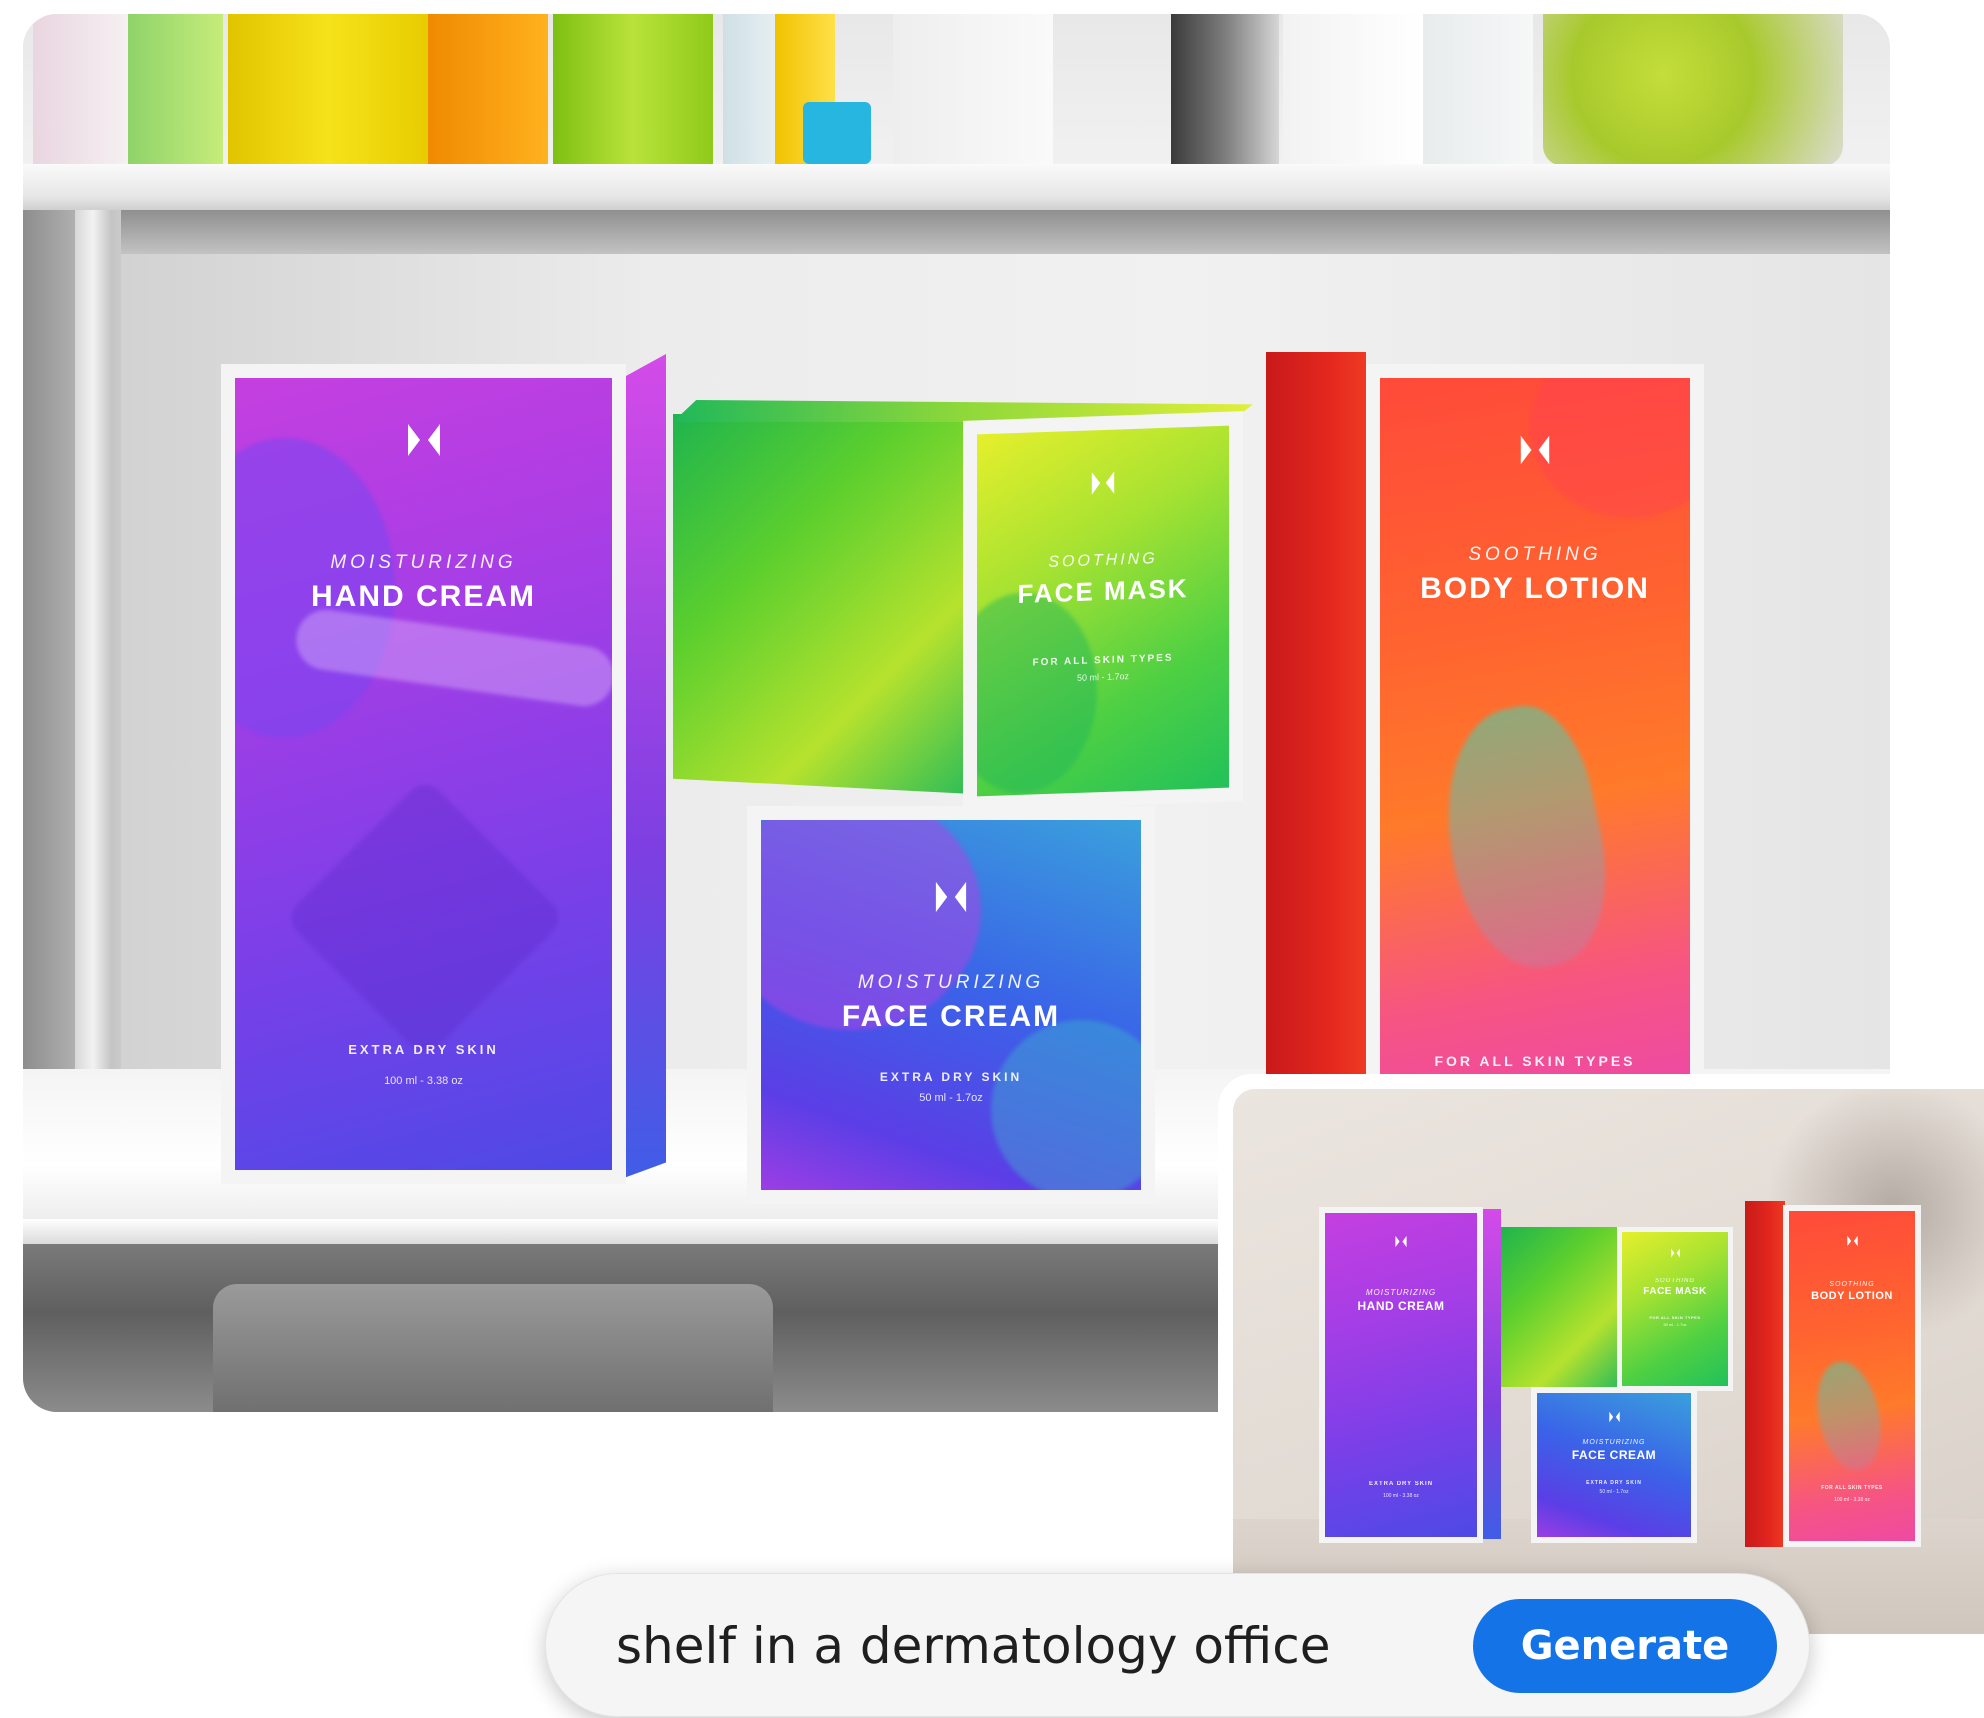 The width and height of the screenshot is (1984, 1718). Describe the element at coordinates (956, 187) in the screenshot. I see `upper-shelf-board` at that location.